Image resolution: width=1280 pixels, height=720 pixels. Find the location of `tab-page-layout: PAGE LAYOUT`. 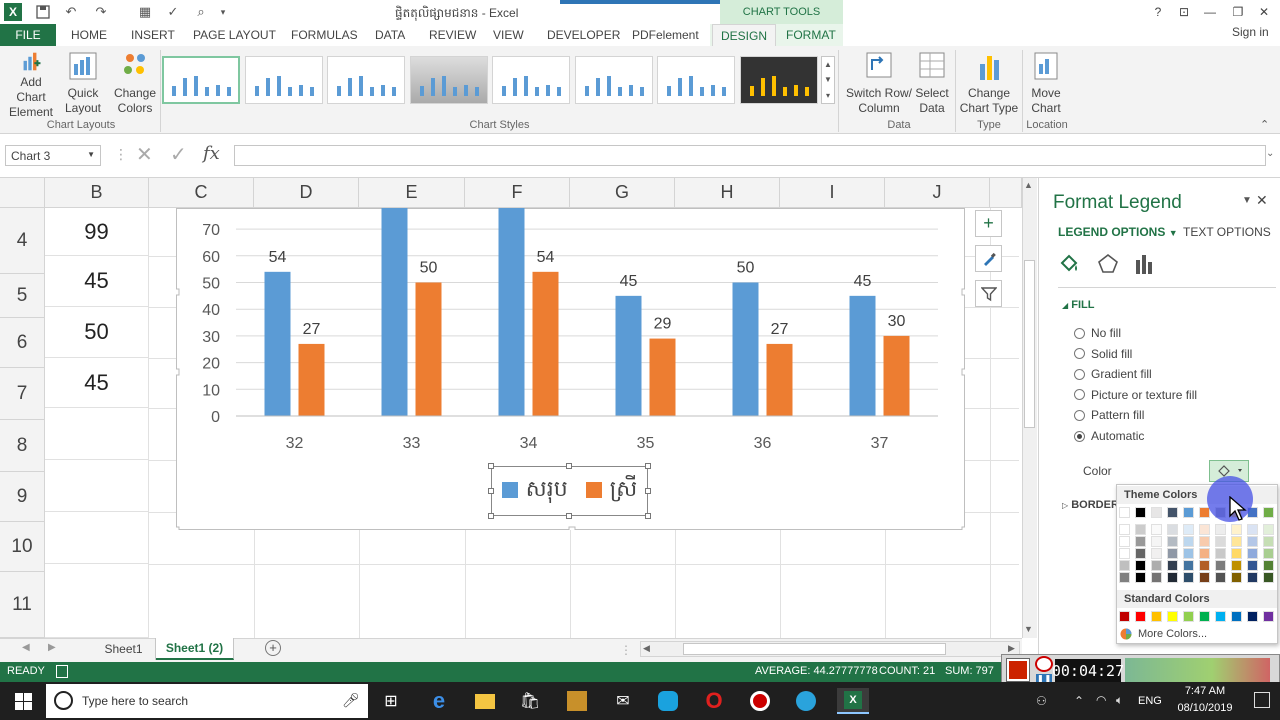

tab-page-layout: PAGE LAYOUT is located at coordinates (234, 35).